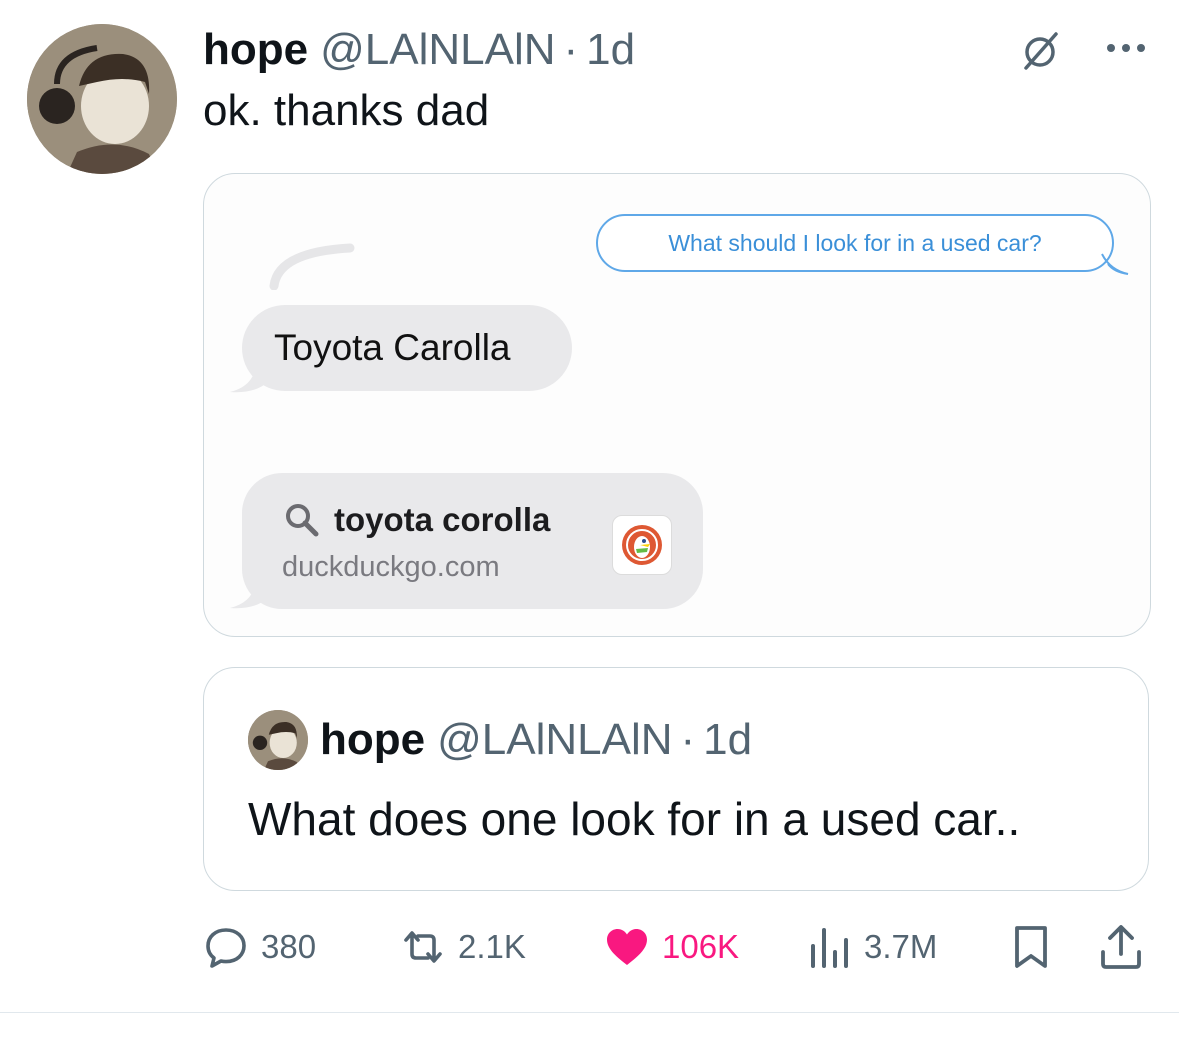  Describe the element at coordinates (226, 948) in the screenshot. I see `reply-icon` at that location.